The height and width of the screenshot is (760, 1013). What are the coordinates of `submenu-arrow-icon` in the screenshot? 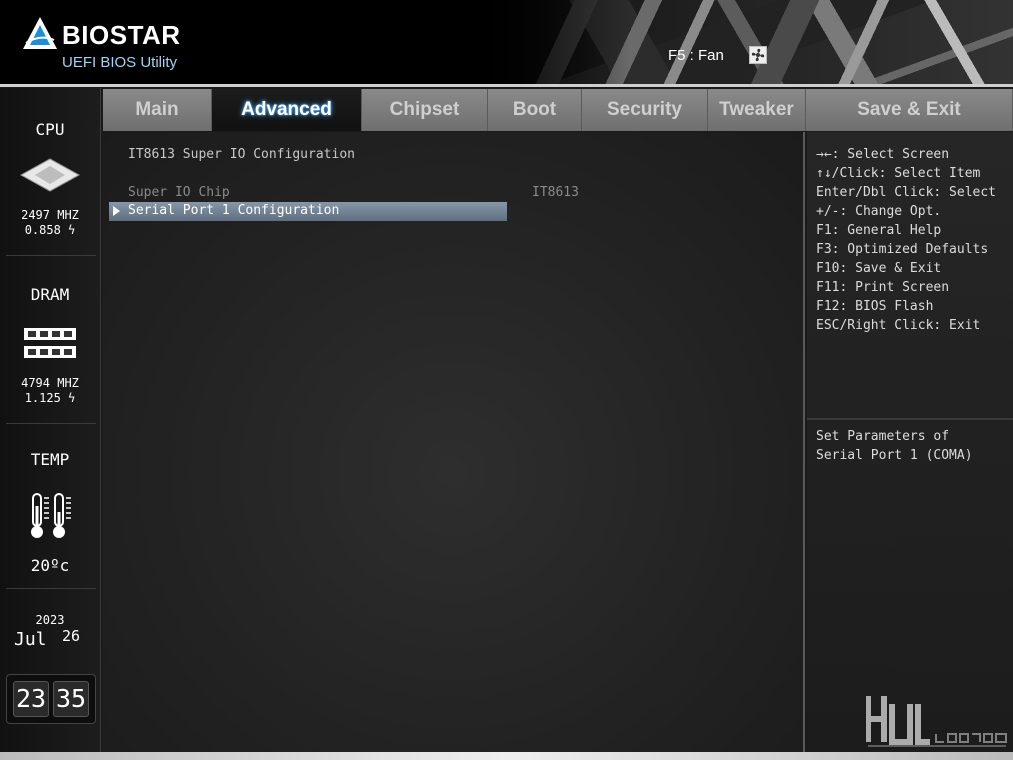 It's located at (116, 211).